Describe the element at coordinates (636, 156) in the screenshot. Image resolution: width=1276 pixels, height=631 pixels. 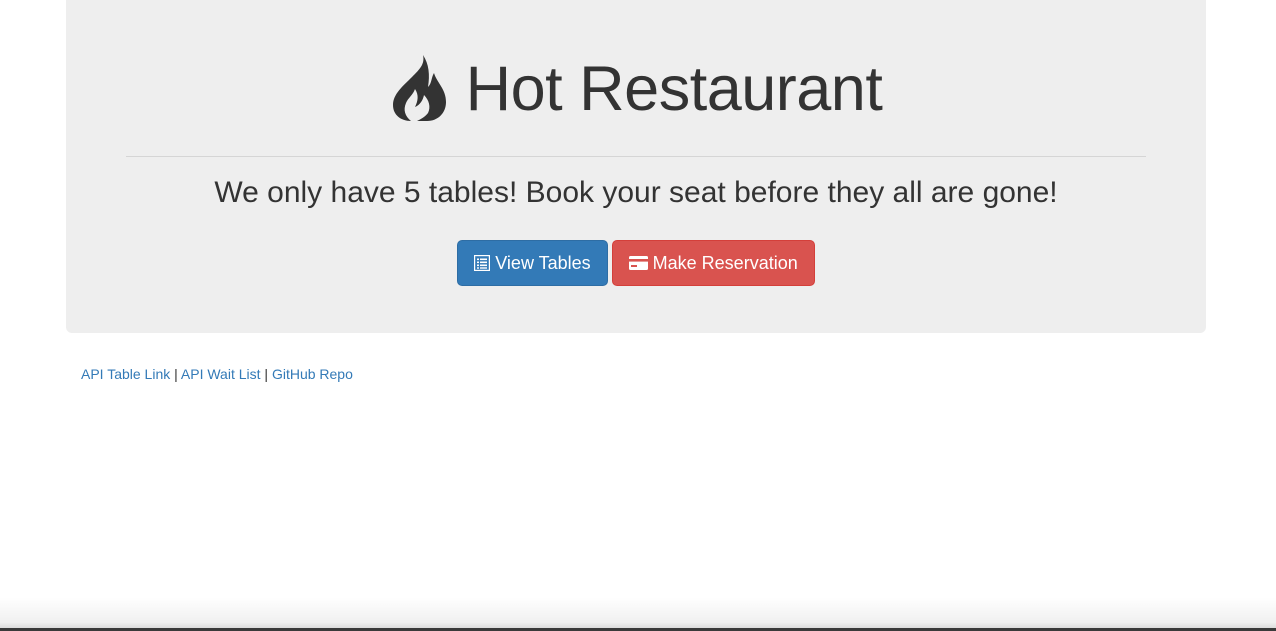
I see `title-divider` at that location.